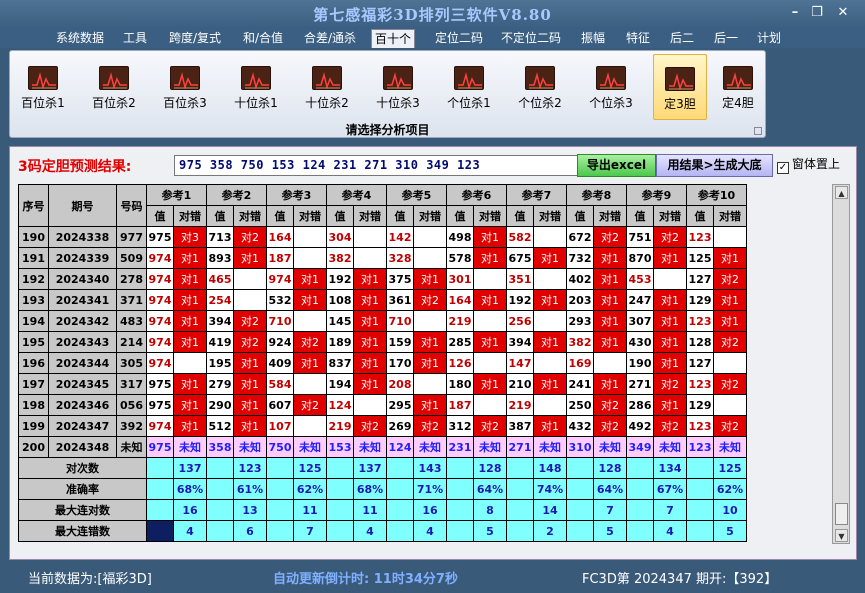 The image size is (865, 593). What do you see at coordinates (808, 164) in the screenshot?
I see `window-on-top-checkbox: ✓ 窗体置上` at bounding box center [808, 164].